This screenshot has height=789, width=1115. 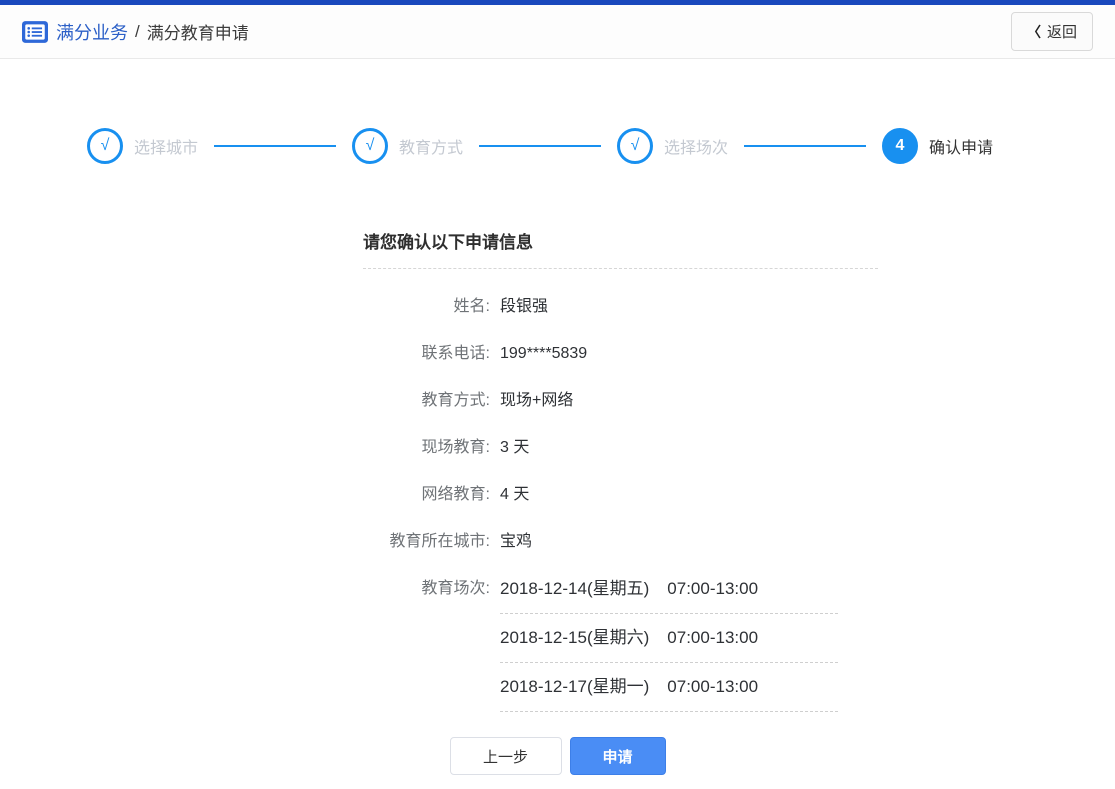 I want to click on wizard-stepper: √ 选择城市 √ 教育方式 √ 选择场次 4 确认申请, so click(x=540, y=146).